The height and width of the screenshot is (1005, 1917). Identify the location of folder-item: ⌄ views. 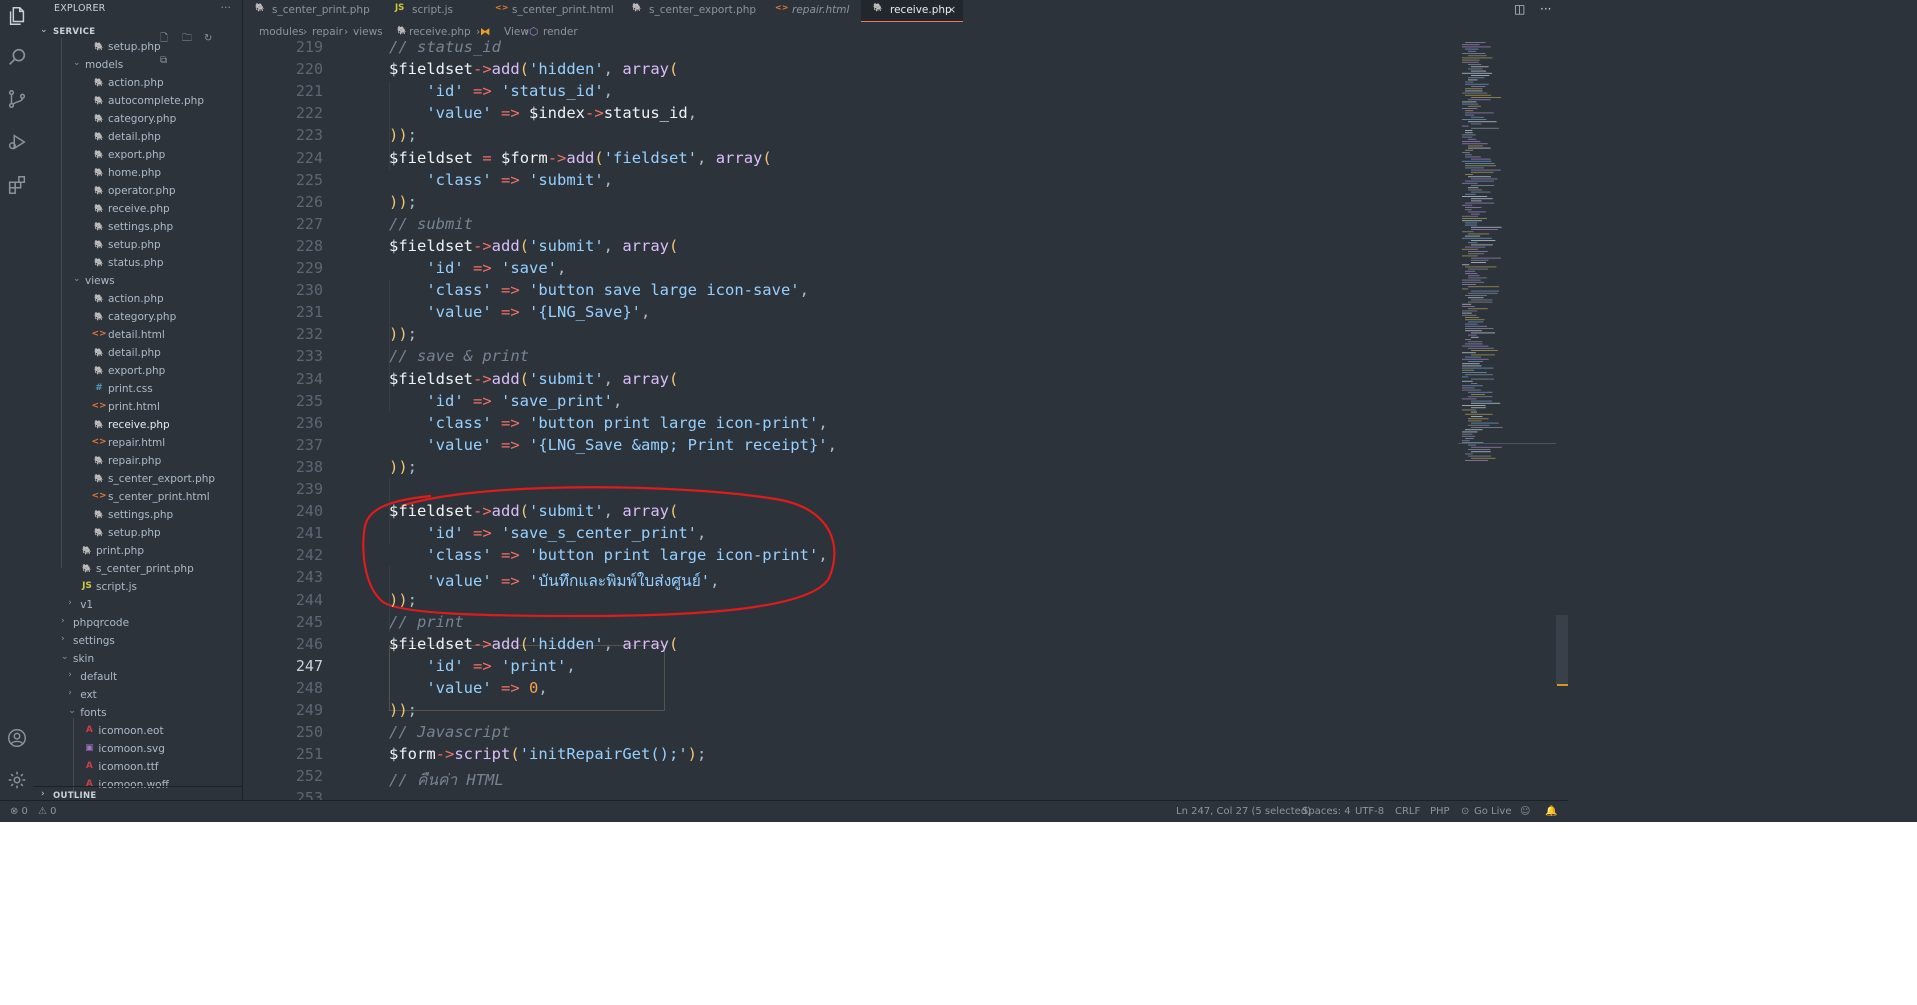
(137, 281).